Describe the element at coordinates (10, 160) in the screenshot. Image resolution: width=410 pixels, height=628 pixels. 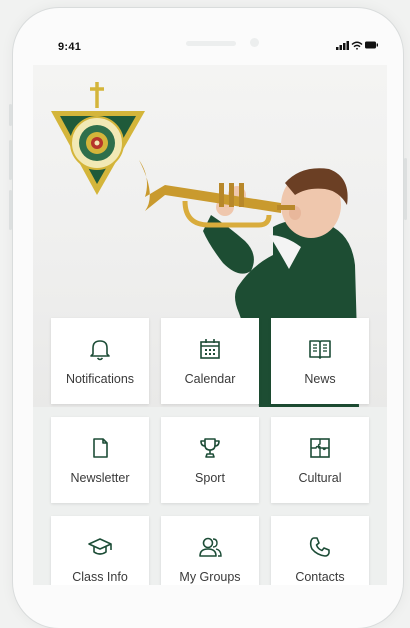
I see `volume-up-button` at that location.